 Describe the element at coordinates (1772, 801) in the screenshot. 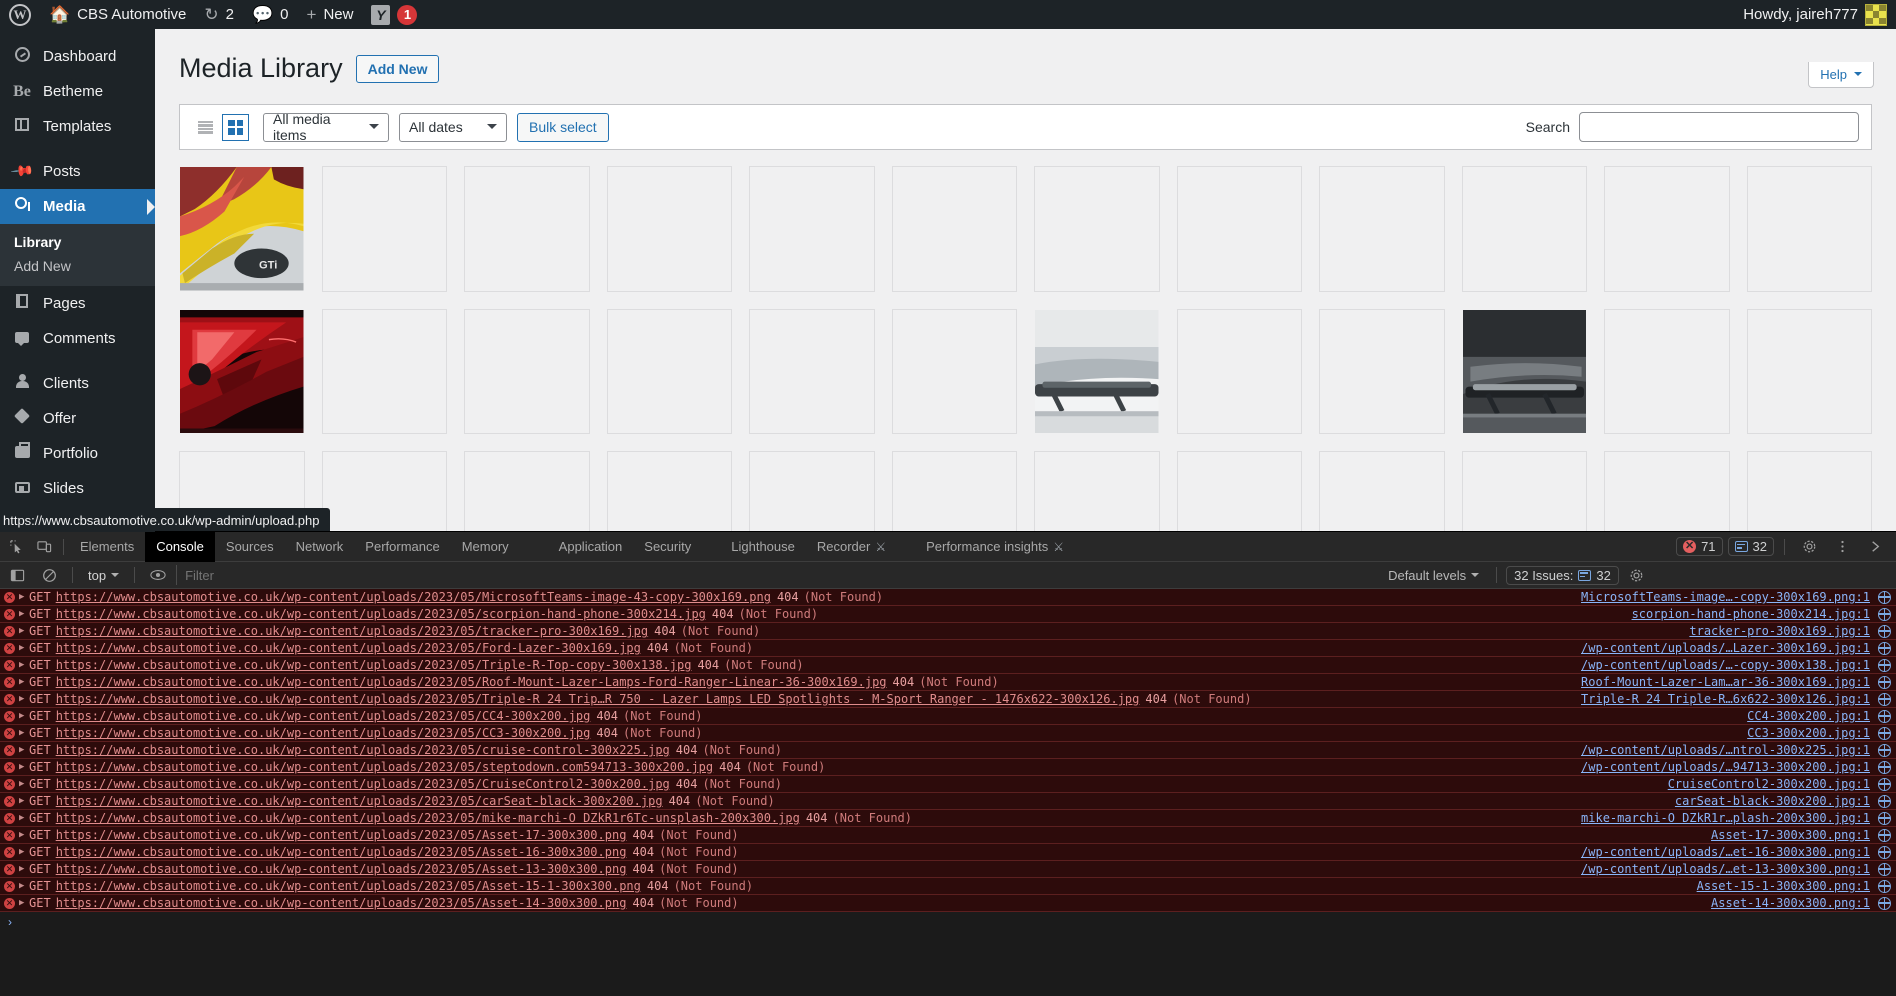

I see `log-source-link: carSeat-black-300x200.jpg:1` at that location.